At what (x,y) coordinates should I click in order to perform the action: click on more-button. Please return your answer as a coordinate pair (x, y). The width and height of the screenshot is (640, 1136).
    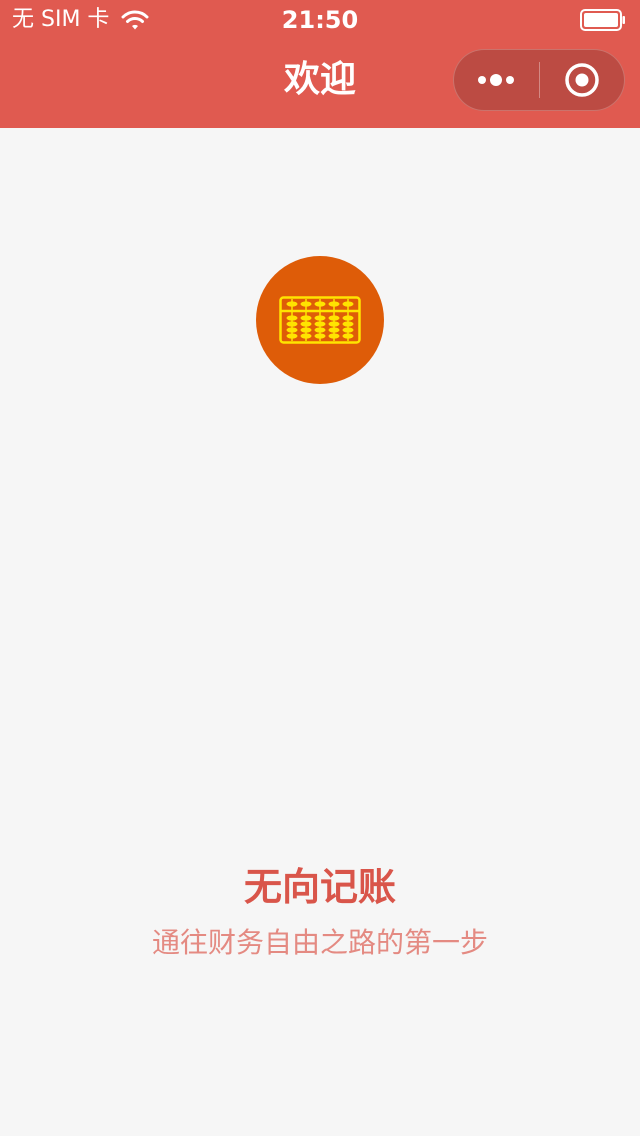
    Looking at the image, I should click on (496, 80).